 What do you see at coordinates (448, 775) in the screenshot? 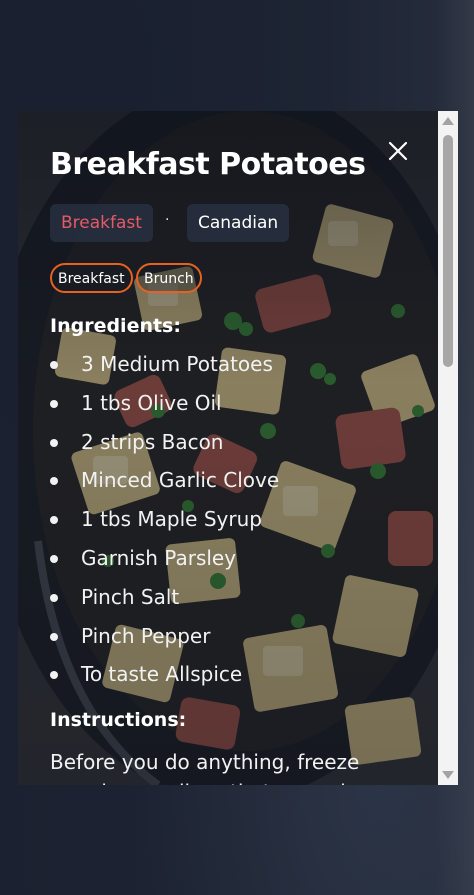
I see `scroll-down-arrow-icon` at bounding box center [448, 775].